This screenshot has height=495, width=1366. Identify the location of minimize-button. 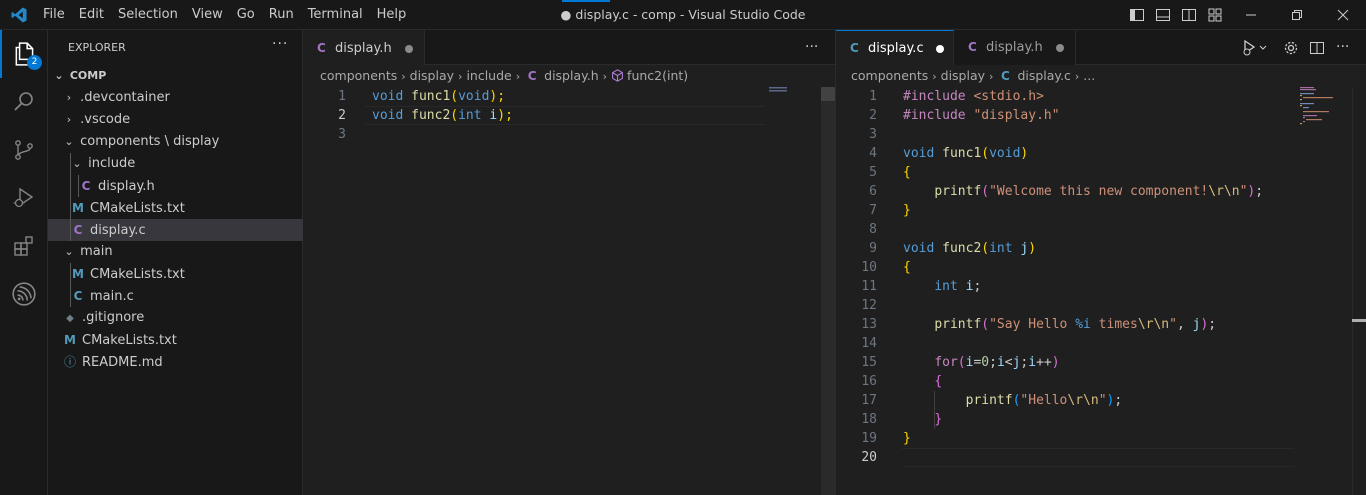
(1251, 15).